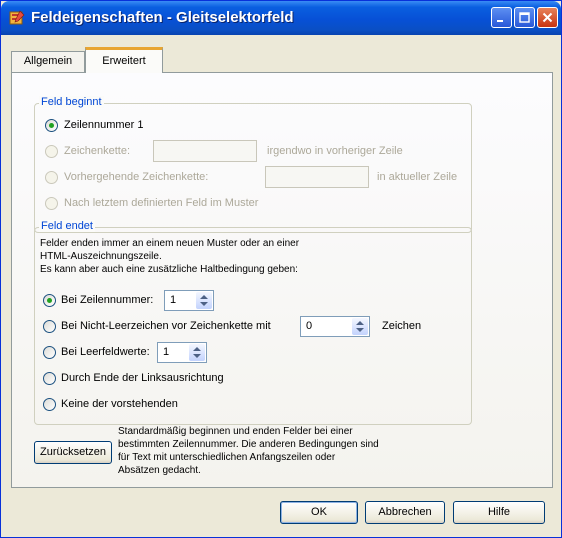  What do you see at coordinates (319, 512) in the screenshot?
I see `ok-button: OK` at bounding box center [319, 512].